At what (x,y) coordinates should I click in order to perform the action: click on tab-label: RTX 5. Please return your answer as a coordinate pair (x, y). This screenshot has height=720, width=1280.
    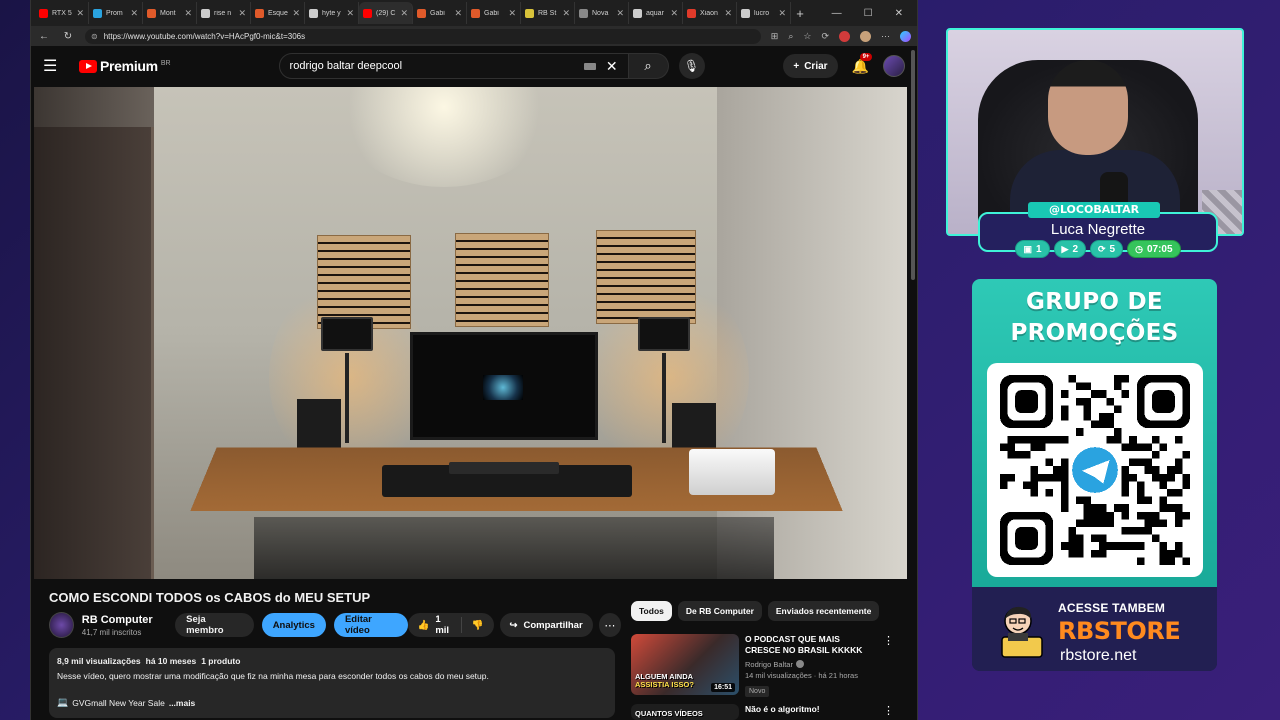
    Looking at the image, I should click on (62, 13).